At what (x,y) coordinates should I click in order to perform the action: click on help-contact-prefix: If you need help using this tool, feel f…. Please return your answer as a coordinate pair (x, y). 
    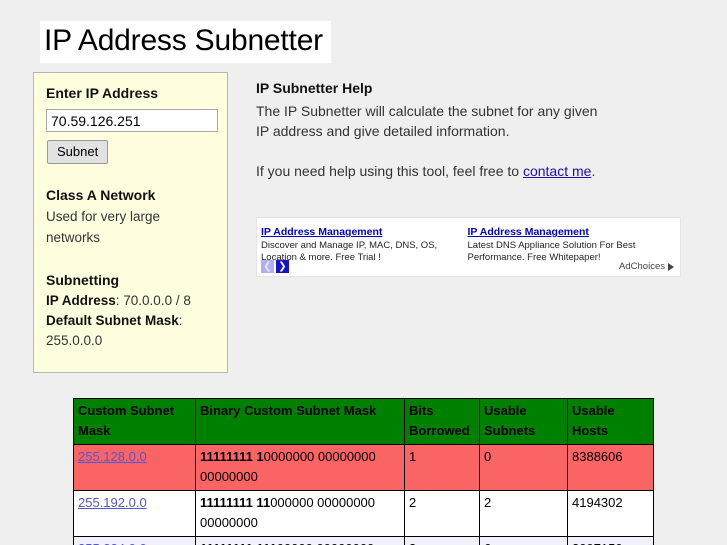
    Looking at the image, I should click on (389, 171).